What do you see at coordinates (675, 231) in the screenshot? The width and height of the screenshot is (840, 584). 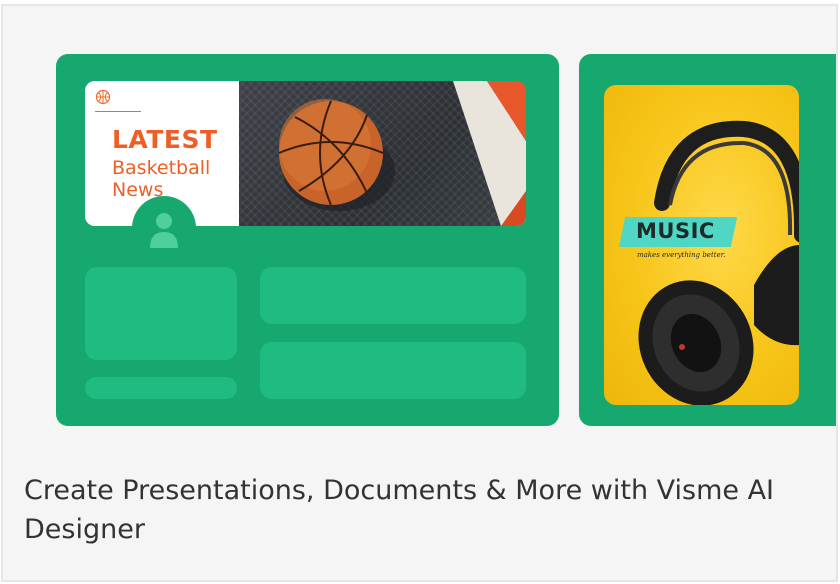 I see `music-title: MUSIC` at bounding box center [675, 231].